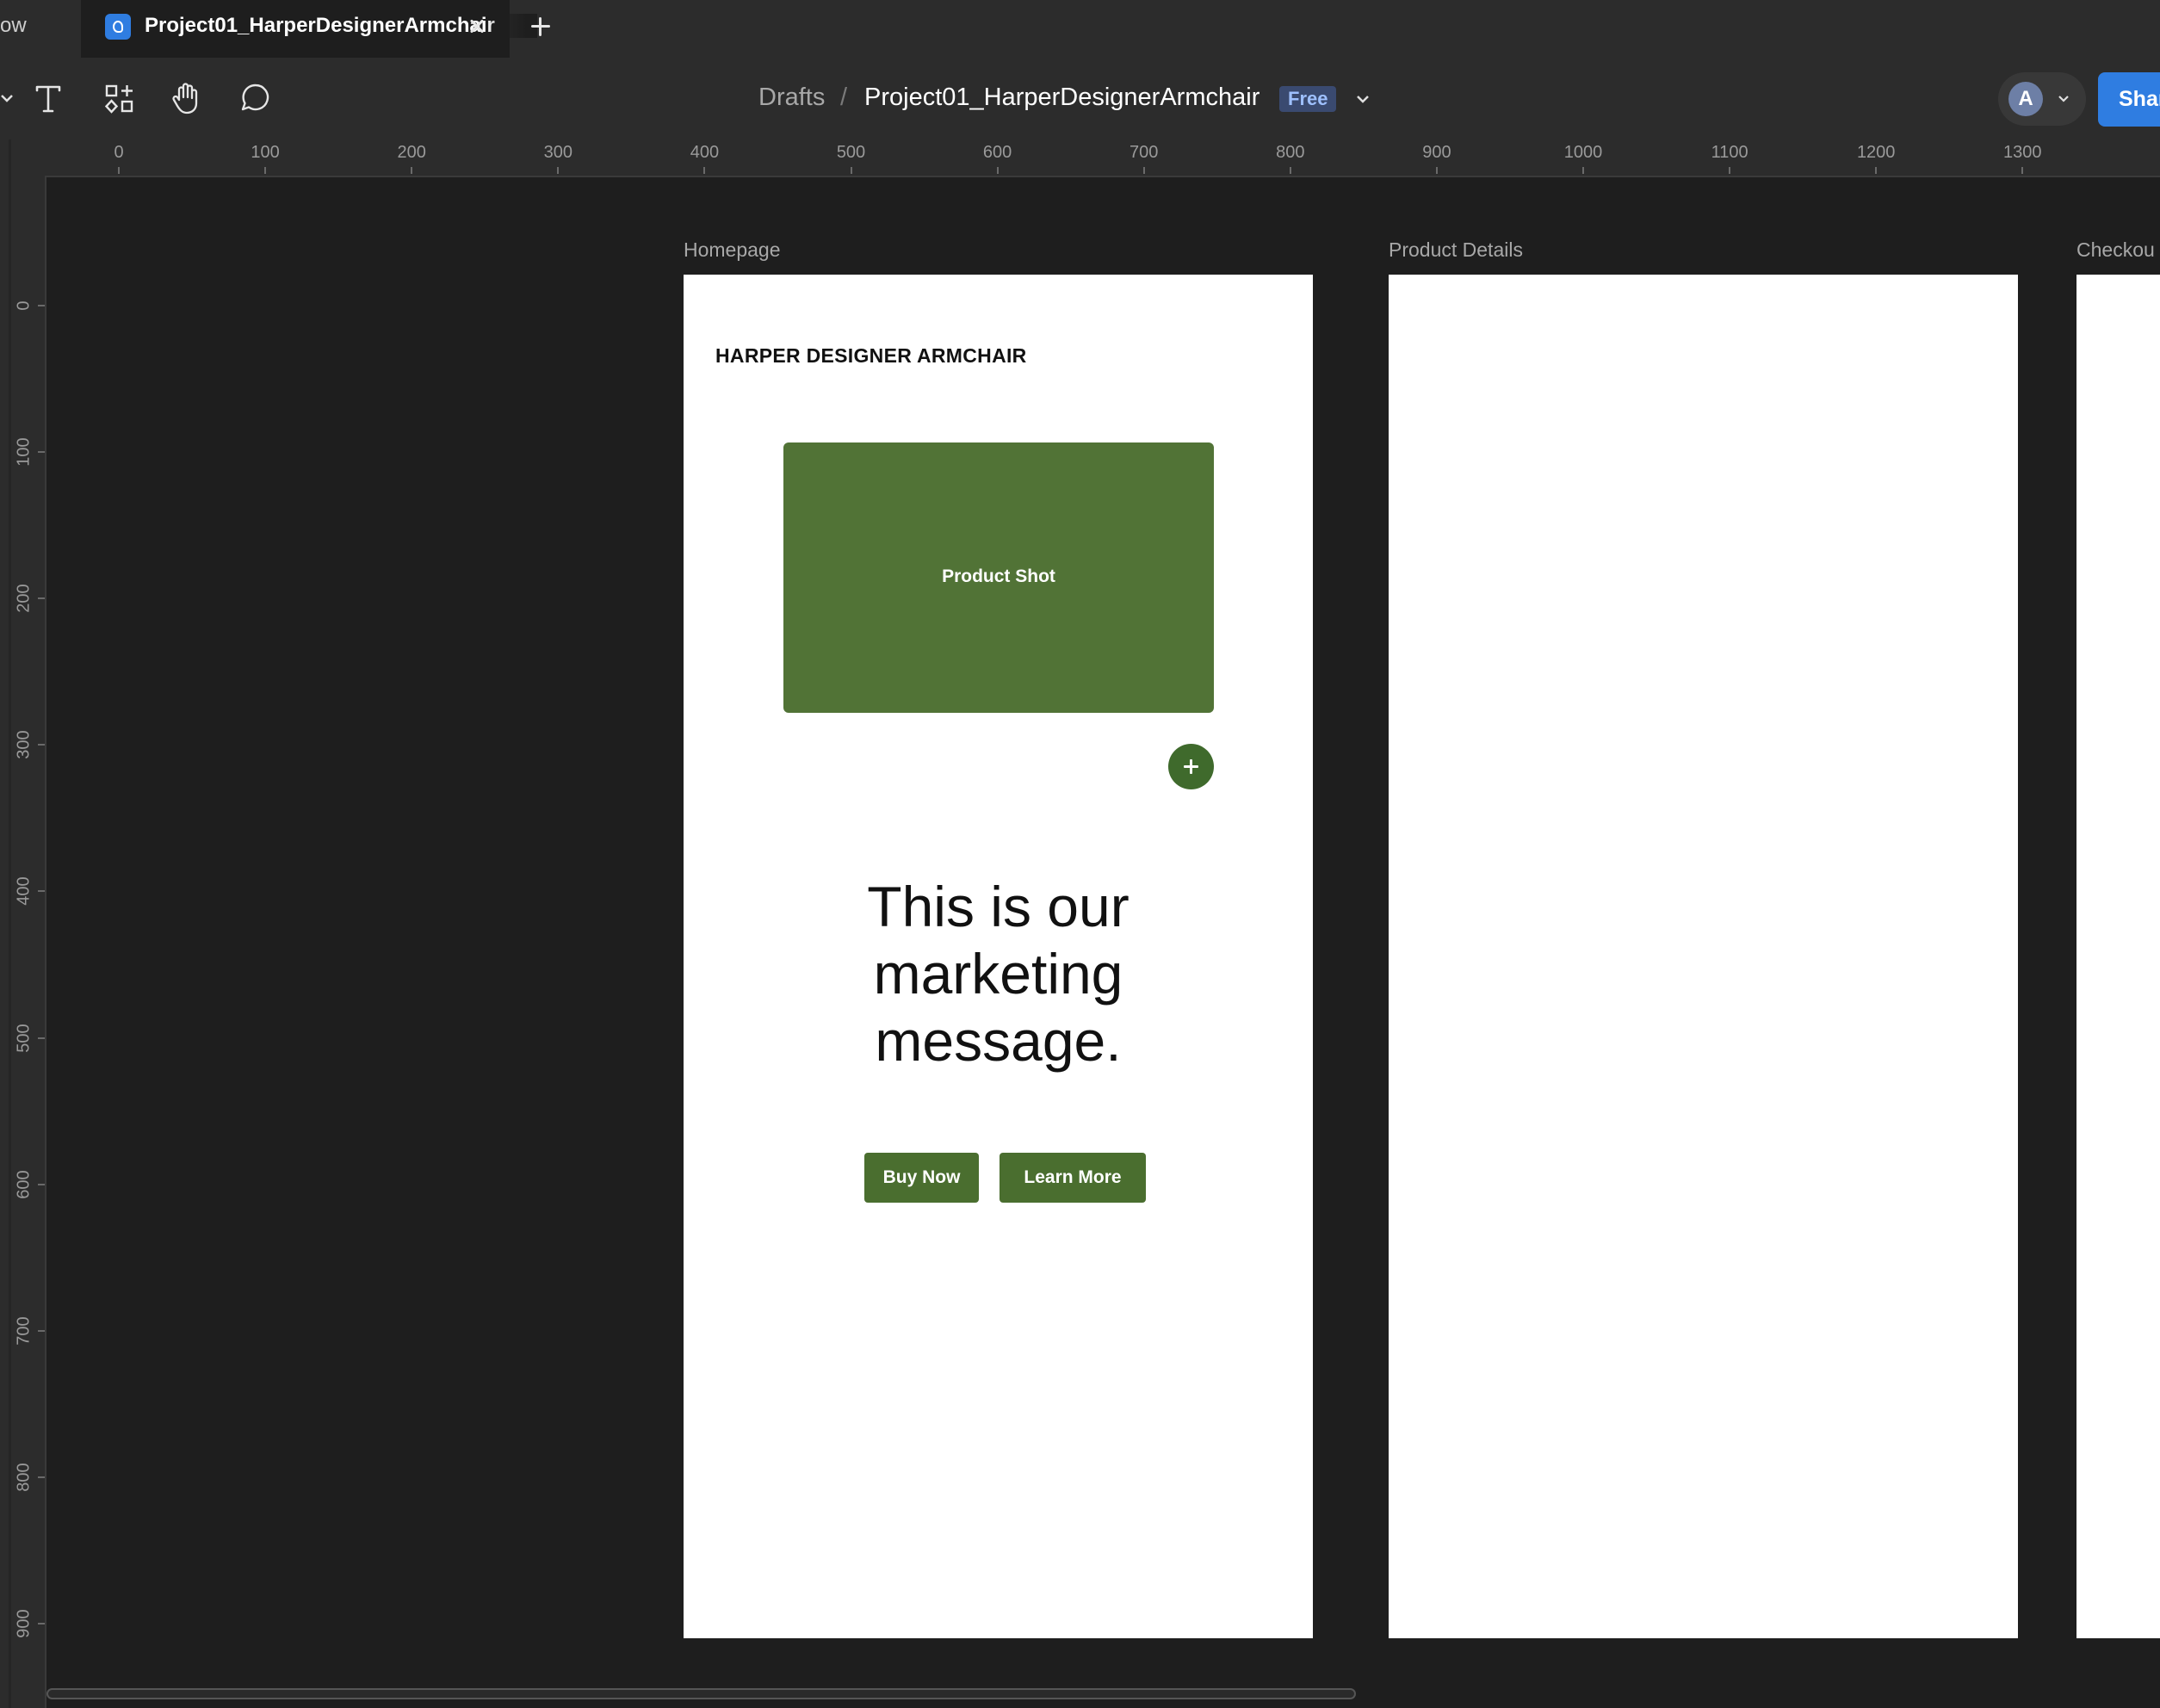  Describe the element at coordinates (118, 27) in the screenshot. I see `design-file-icon` at that location.